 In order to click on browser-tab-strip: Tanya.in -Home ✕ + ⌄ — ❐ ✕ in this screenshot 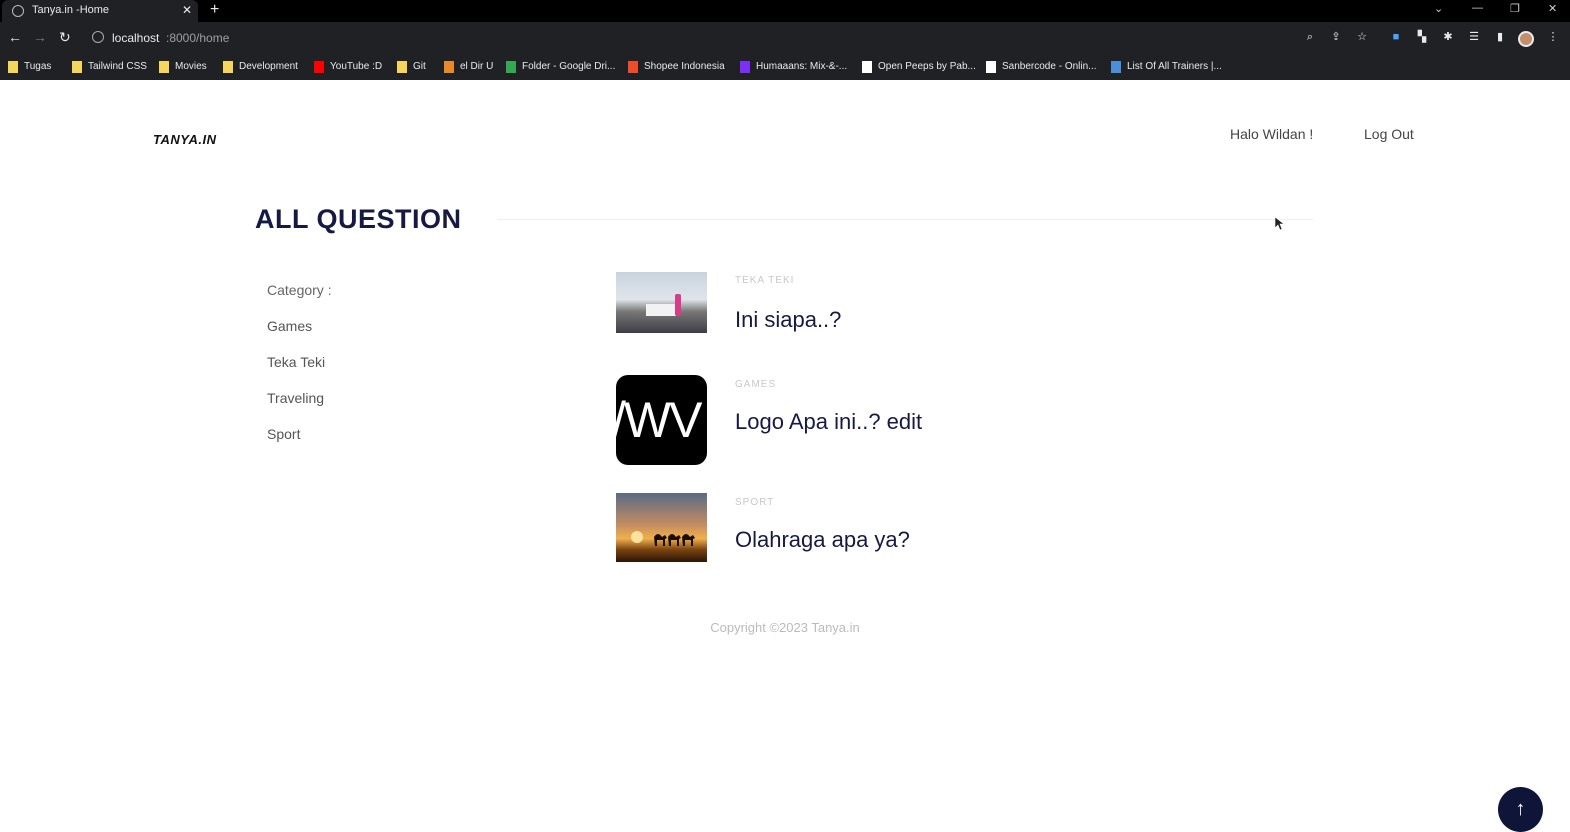, I will do `click(785, 11)`.